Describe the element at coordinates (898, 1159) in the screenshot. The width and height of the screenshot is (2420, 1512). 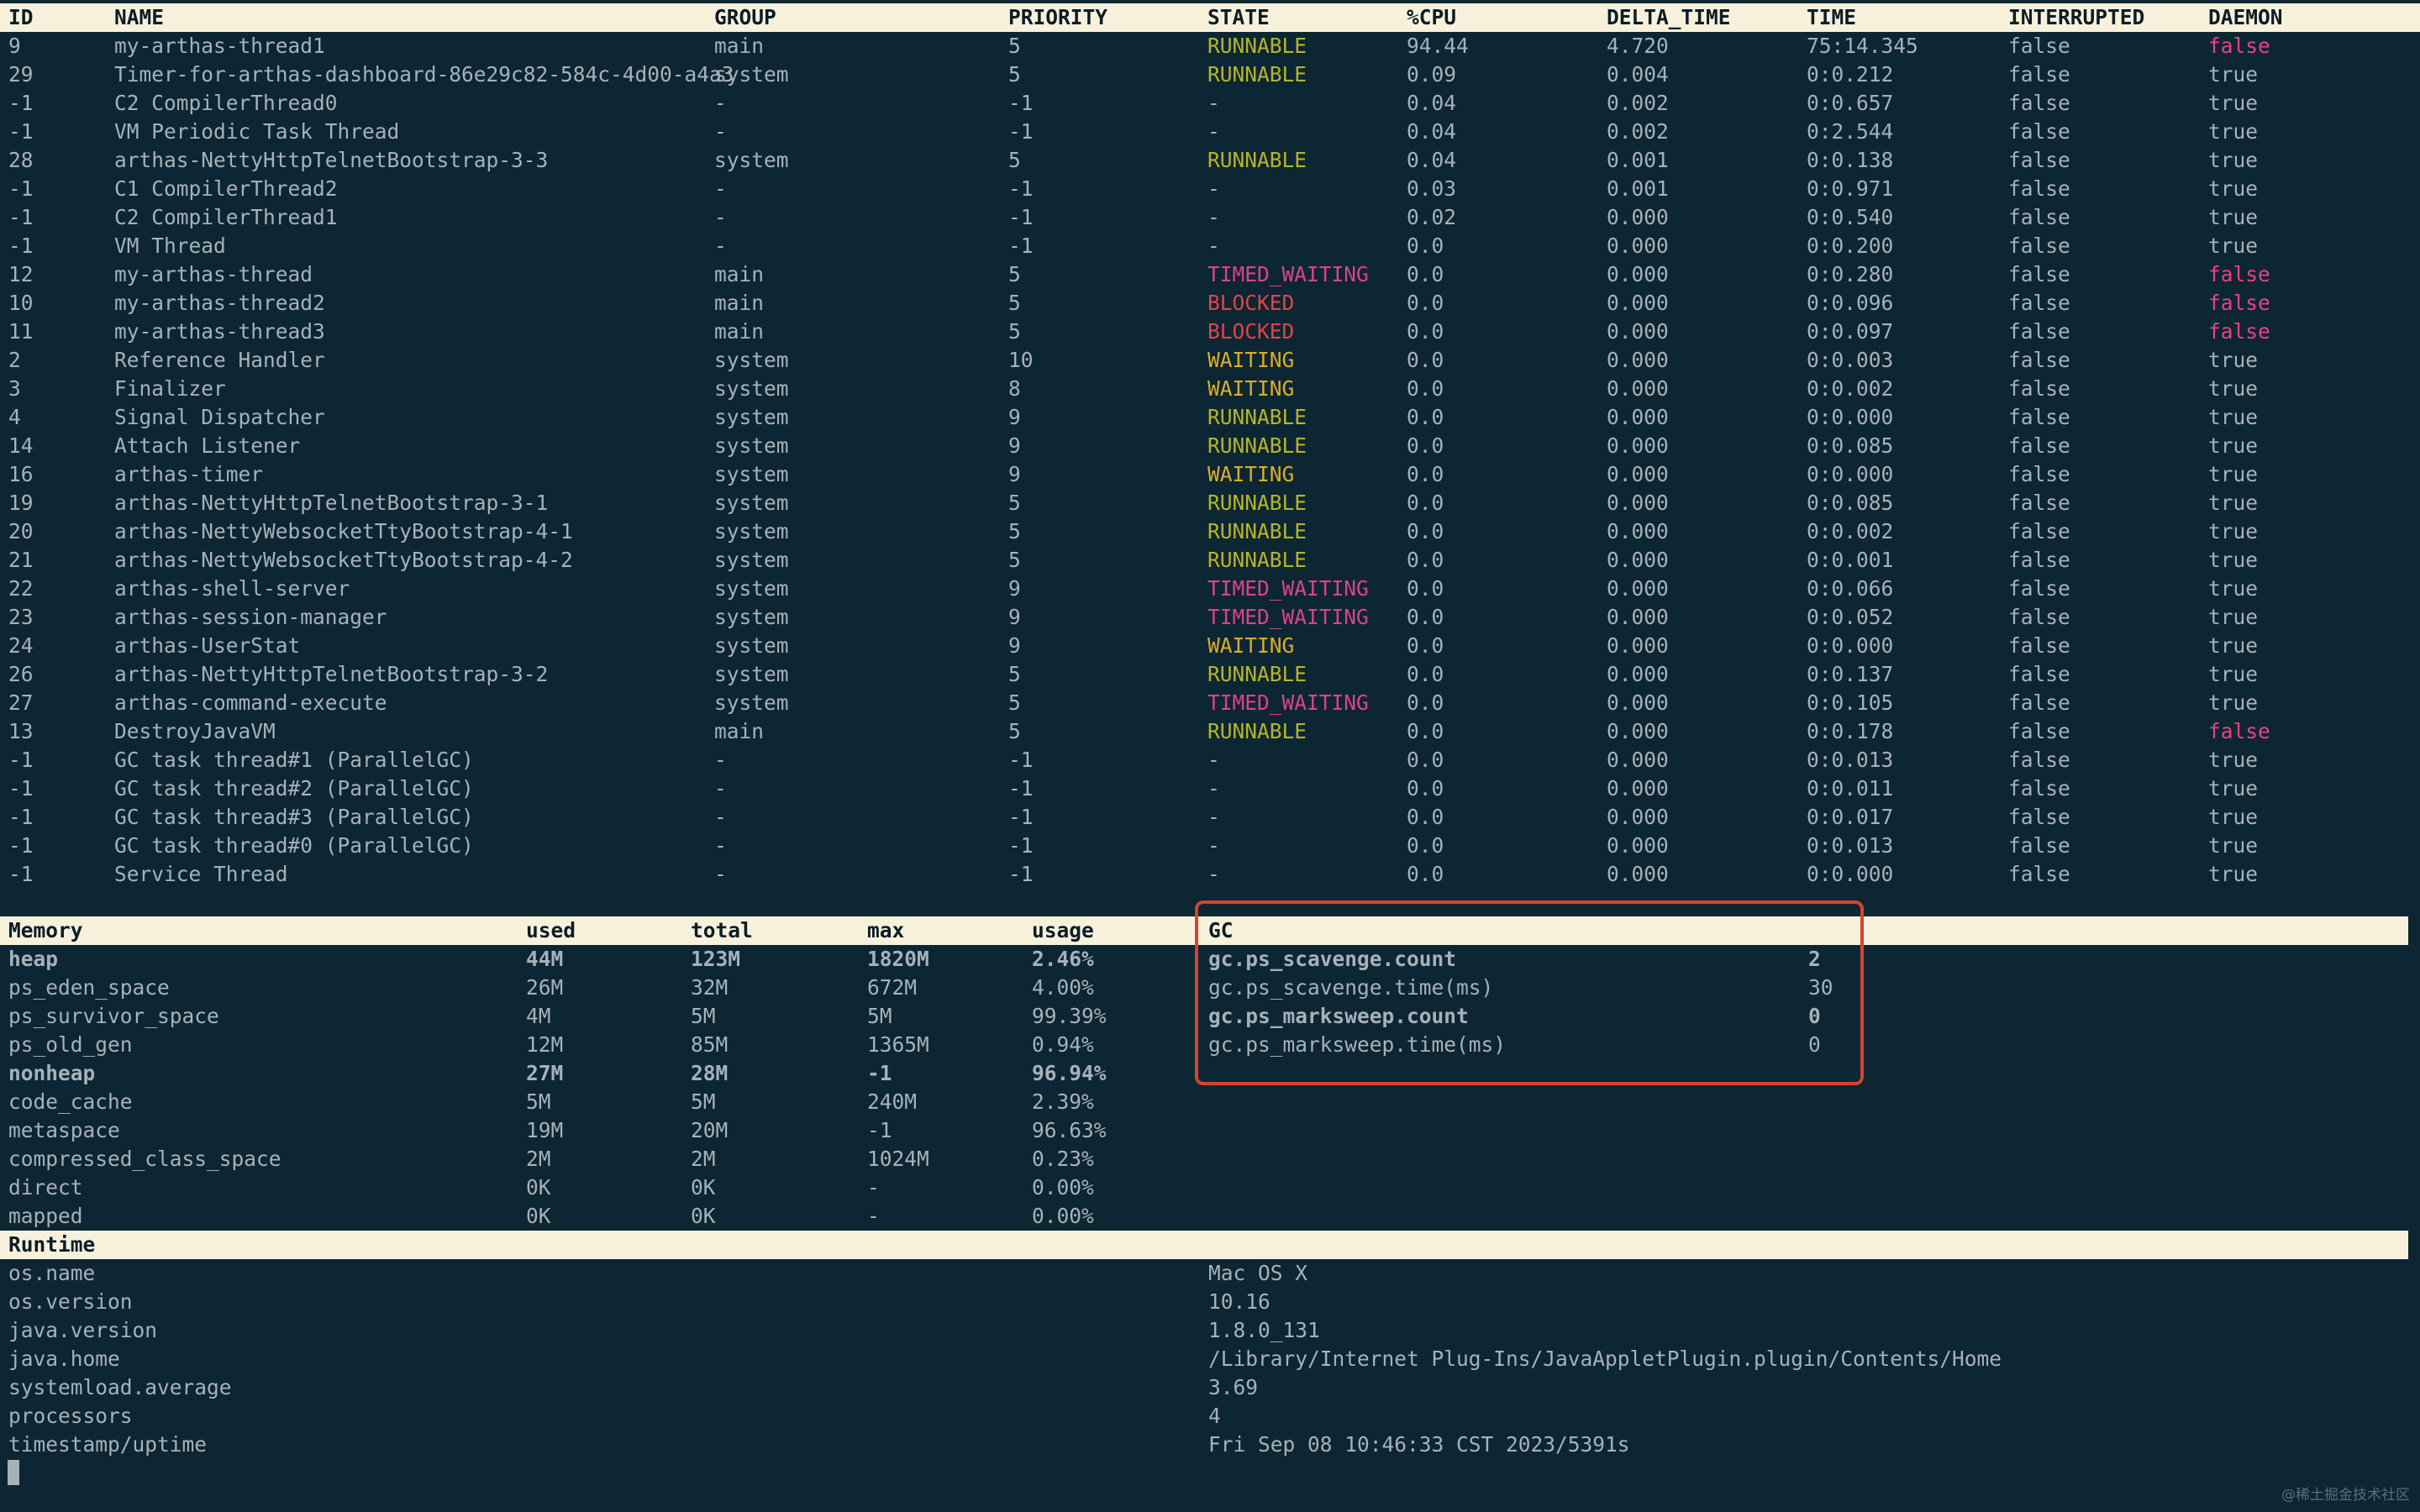
I see `memory-max: 1024M` at that location.